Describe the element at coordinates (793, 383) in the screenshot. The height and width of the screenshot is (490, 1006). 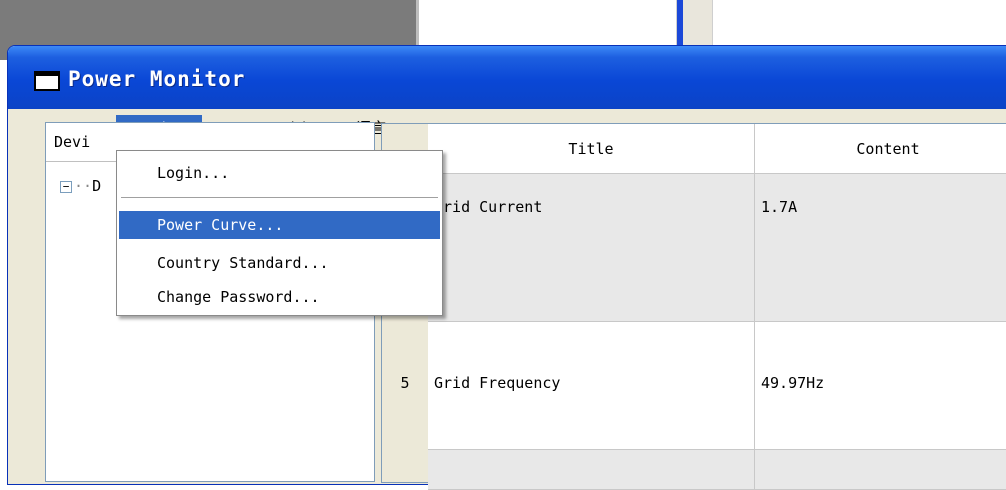
I see `cell-content: 49.97Hz` at that location.